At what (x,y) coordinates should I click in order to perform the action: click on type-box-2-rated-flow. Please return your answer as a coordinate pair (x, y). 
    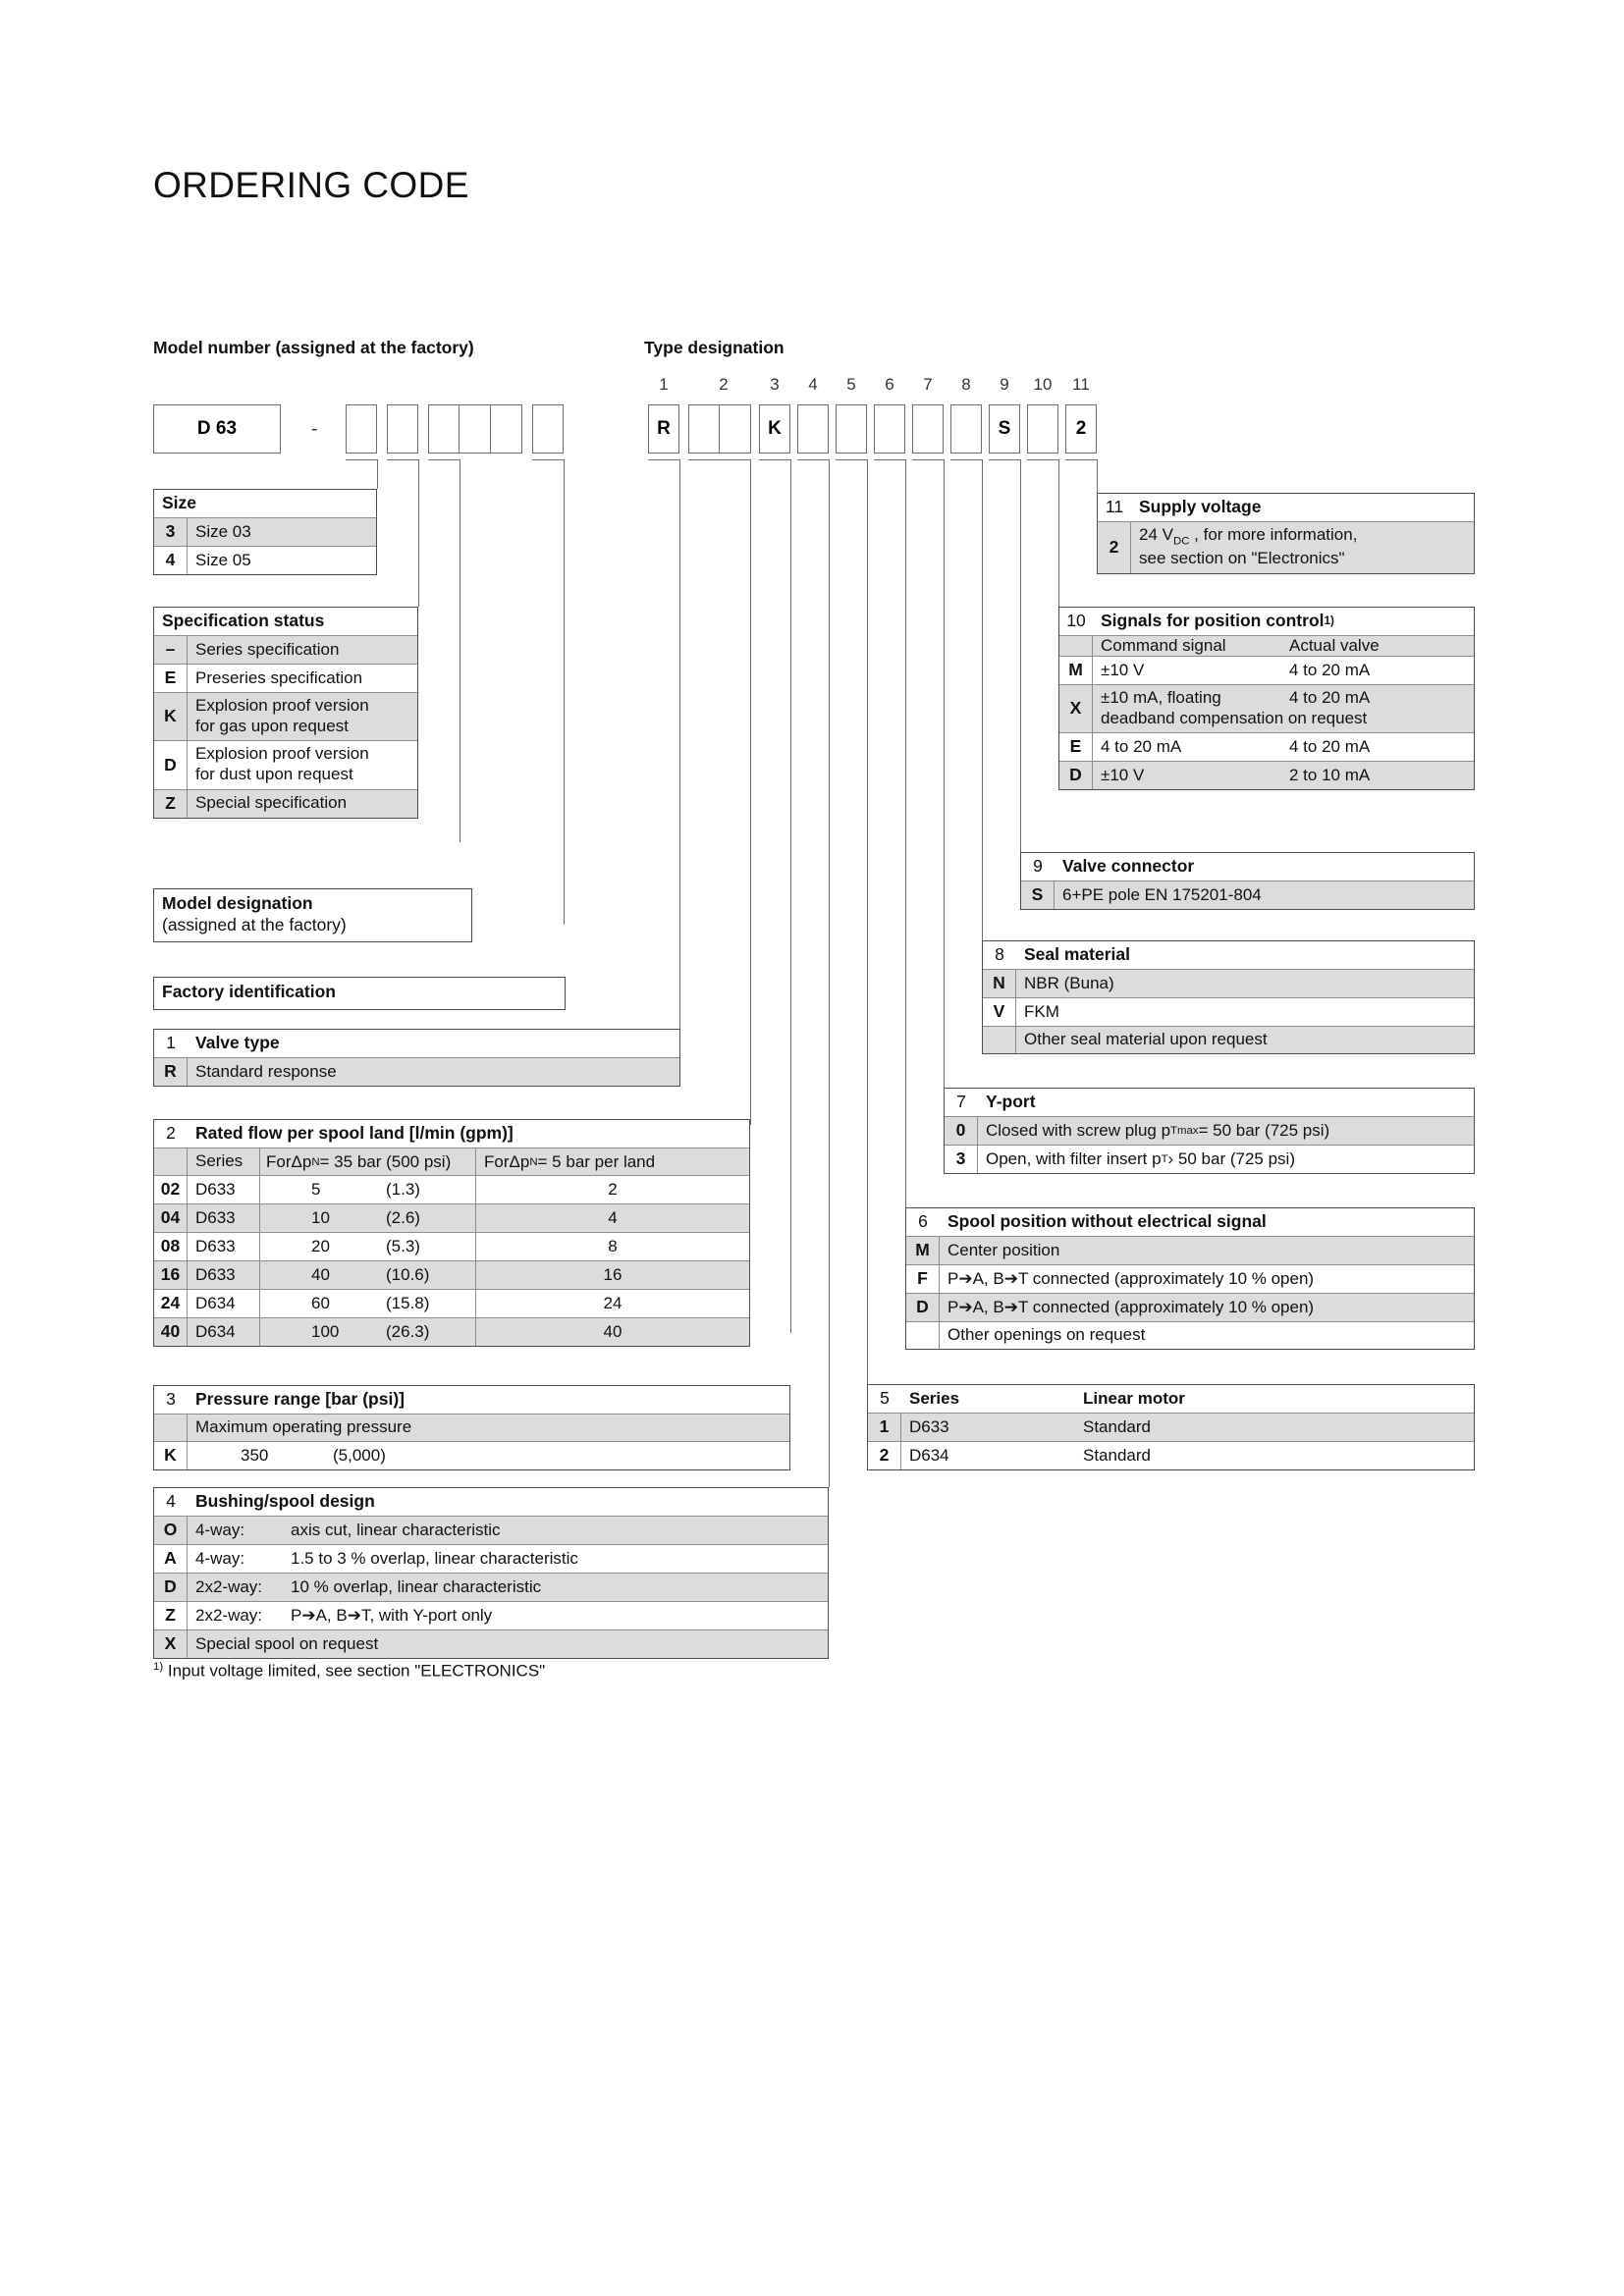
    Looking at the image, I should click on (719, 429).